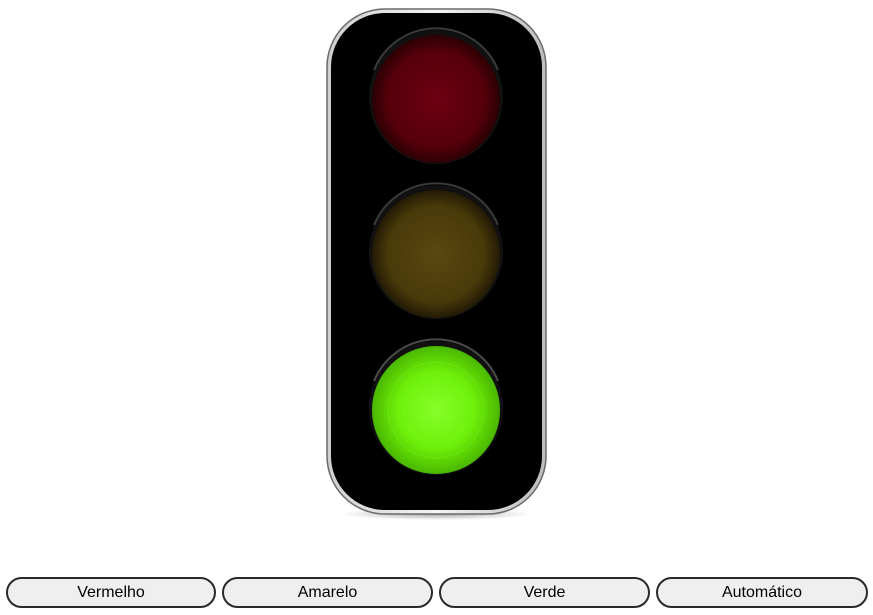 Image resolution: width=873 pixels, height=615 pixels. I want to click on control-buttons: Vermelho Amarelo Verde Automático, so click(438, 592).